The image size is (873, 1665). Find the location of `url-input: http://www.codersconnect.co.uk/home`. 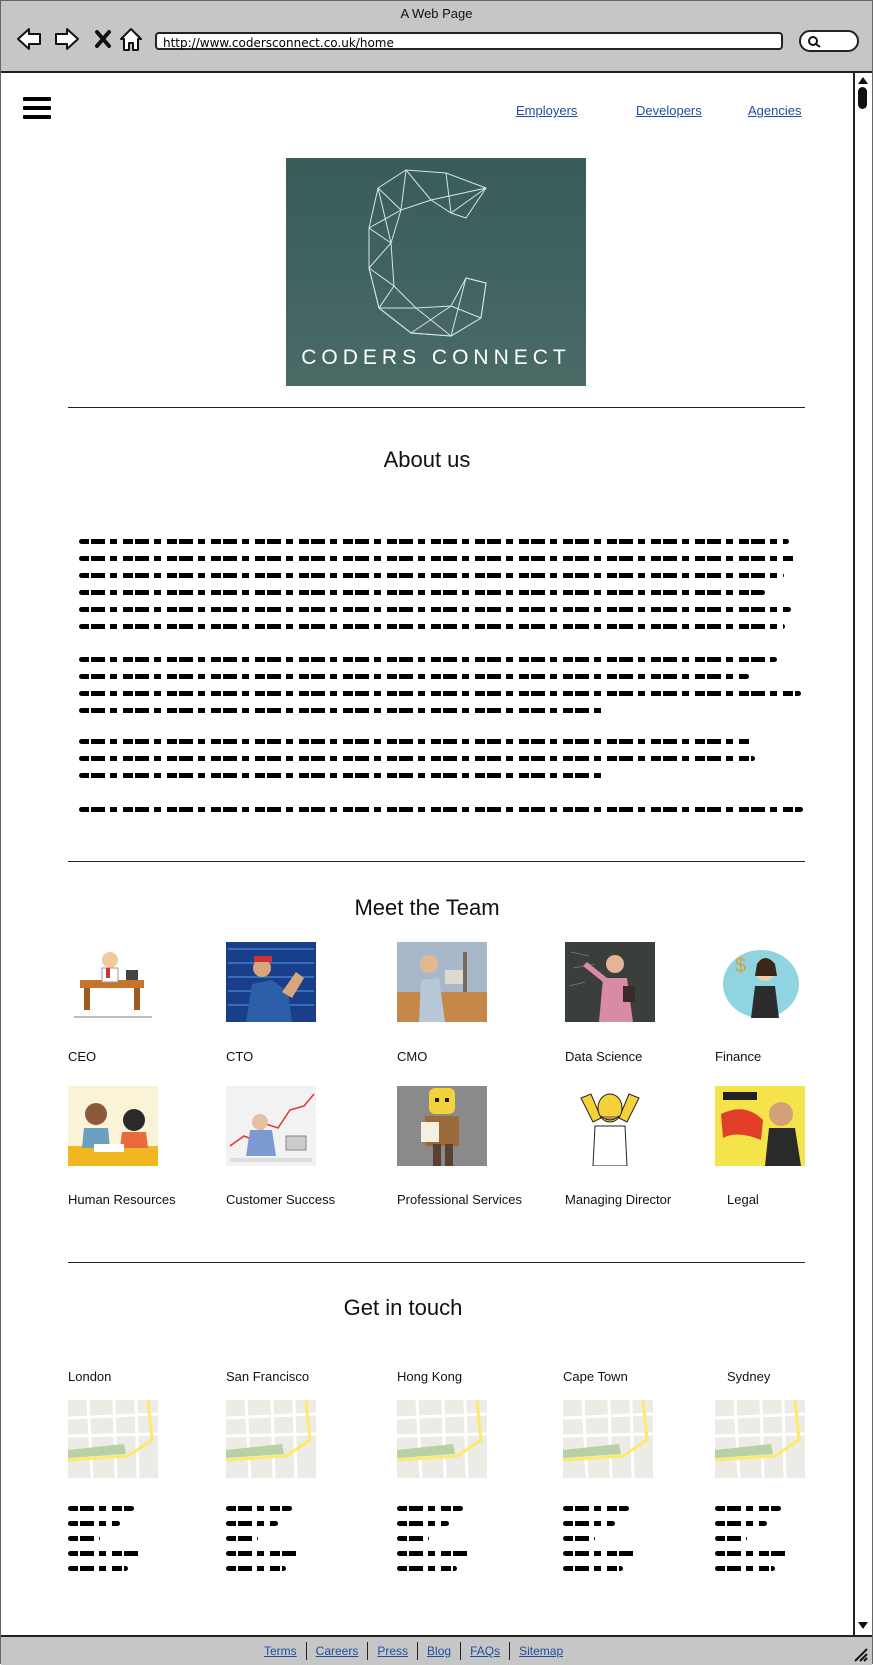

url-input: http://www.codersconnect.co.uk/home is located at coordinates (469, 41).